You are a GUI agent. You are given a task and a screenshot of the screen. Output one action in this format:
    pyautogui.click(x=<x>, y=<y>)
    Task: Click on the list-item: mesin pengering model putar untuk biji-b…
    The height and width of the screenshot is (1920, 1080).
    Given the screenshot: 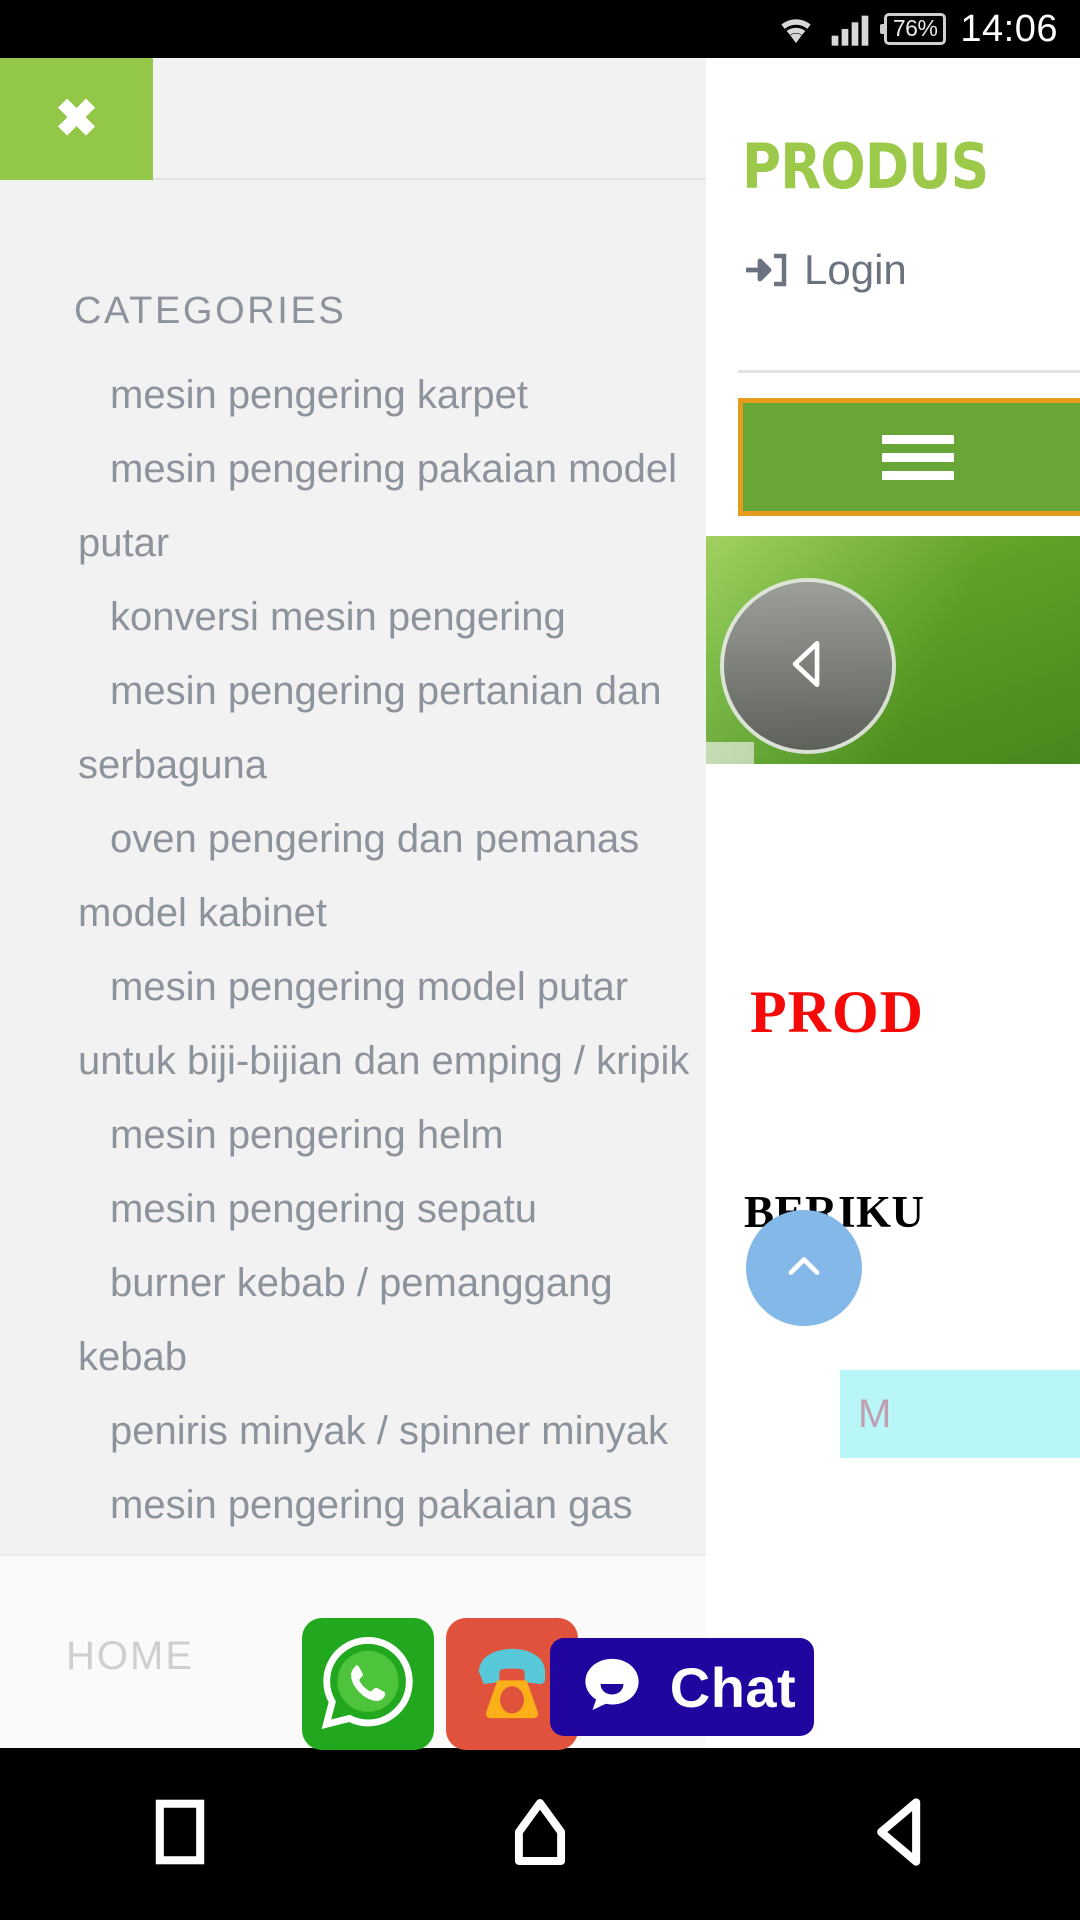 What is the action you would take?
    pyautogui.click(x=353, y=1024)
    